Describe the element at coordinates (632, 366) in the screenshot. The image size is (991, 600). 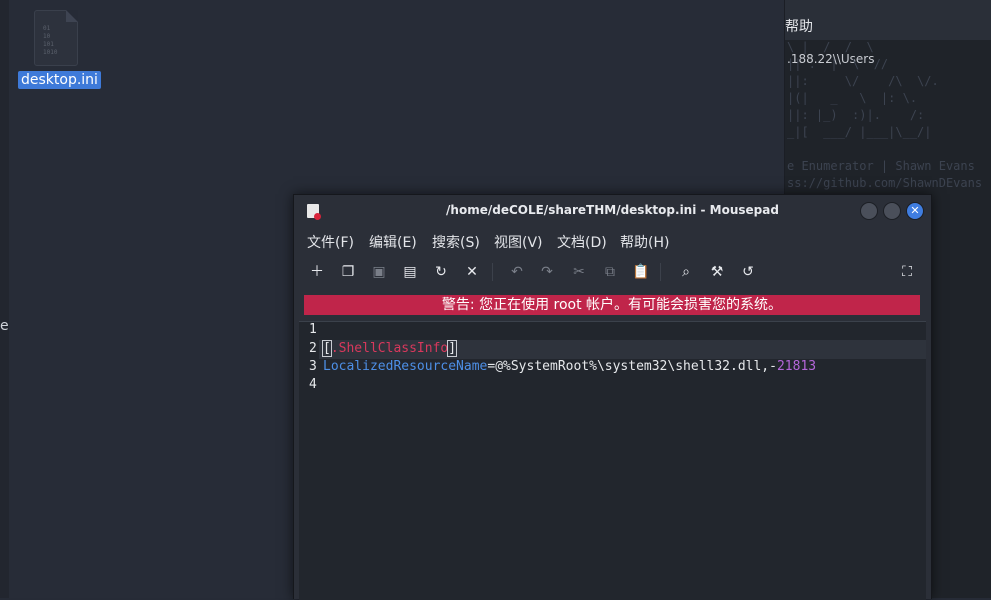
I see `key-value: =@%SystemRoot%\system32\shell32.dll,-` at that location.